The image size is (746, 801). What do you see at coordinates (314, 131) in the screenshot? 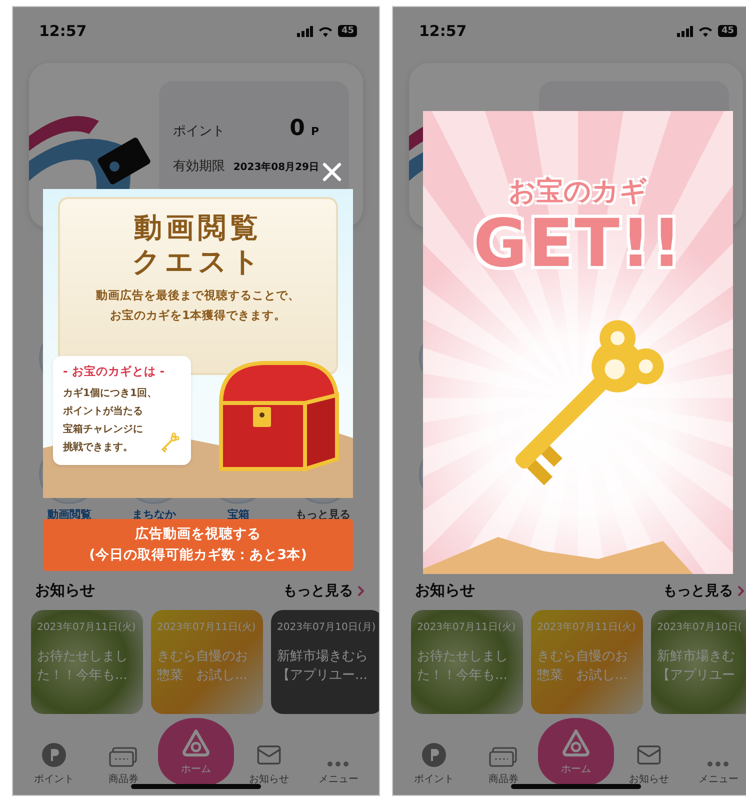
I see `point-unit: P` at bounding box center [314, 131].